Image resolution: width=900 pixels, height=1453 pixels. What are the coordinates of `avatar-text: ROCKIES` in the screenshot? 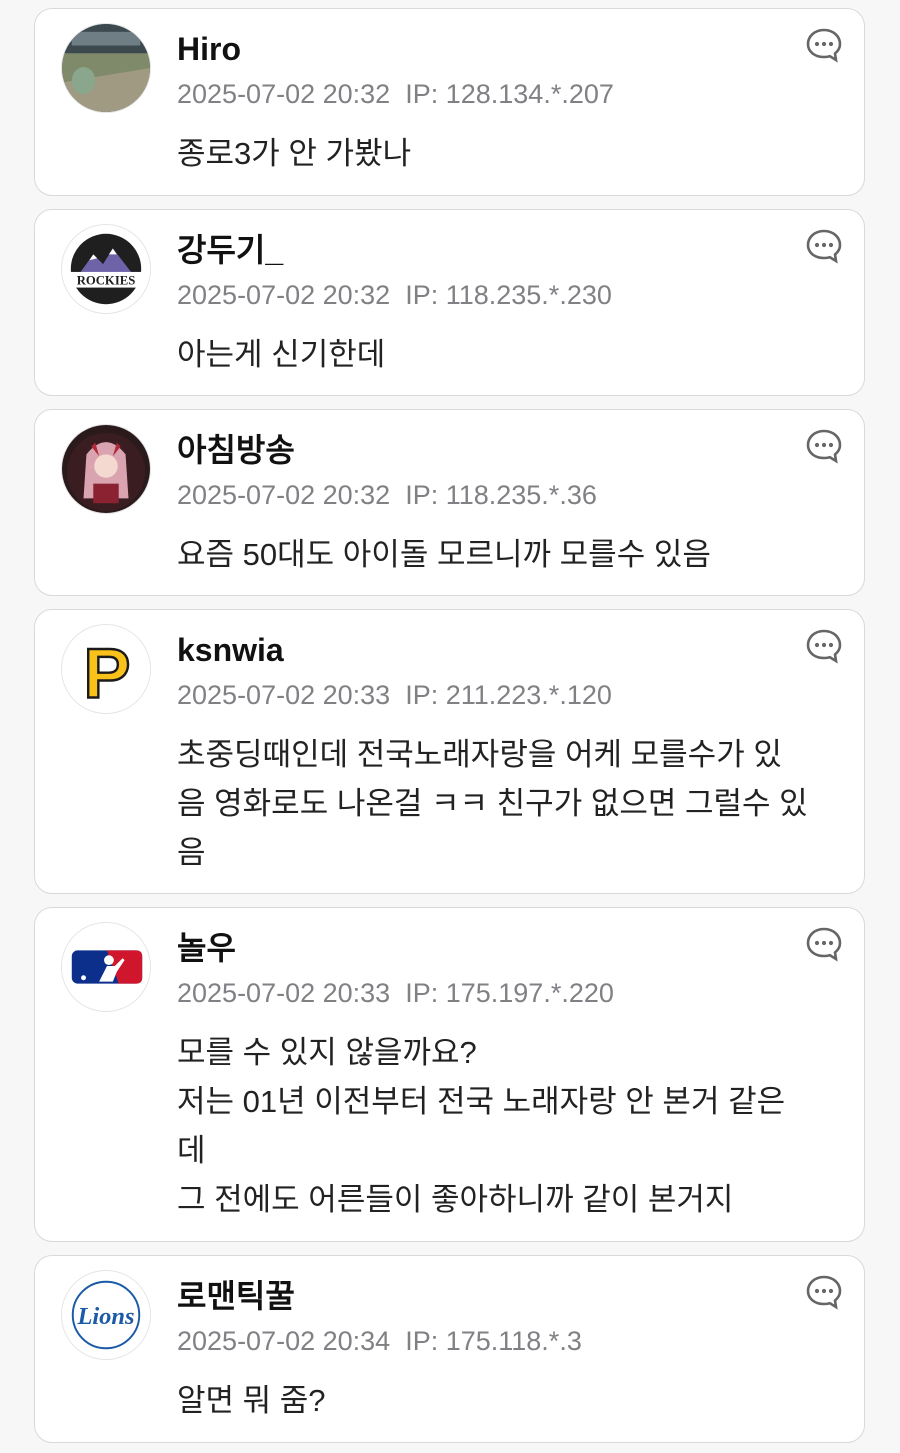 It's located at (106, 281).